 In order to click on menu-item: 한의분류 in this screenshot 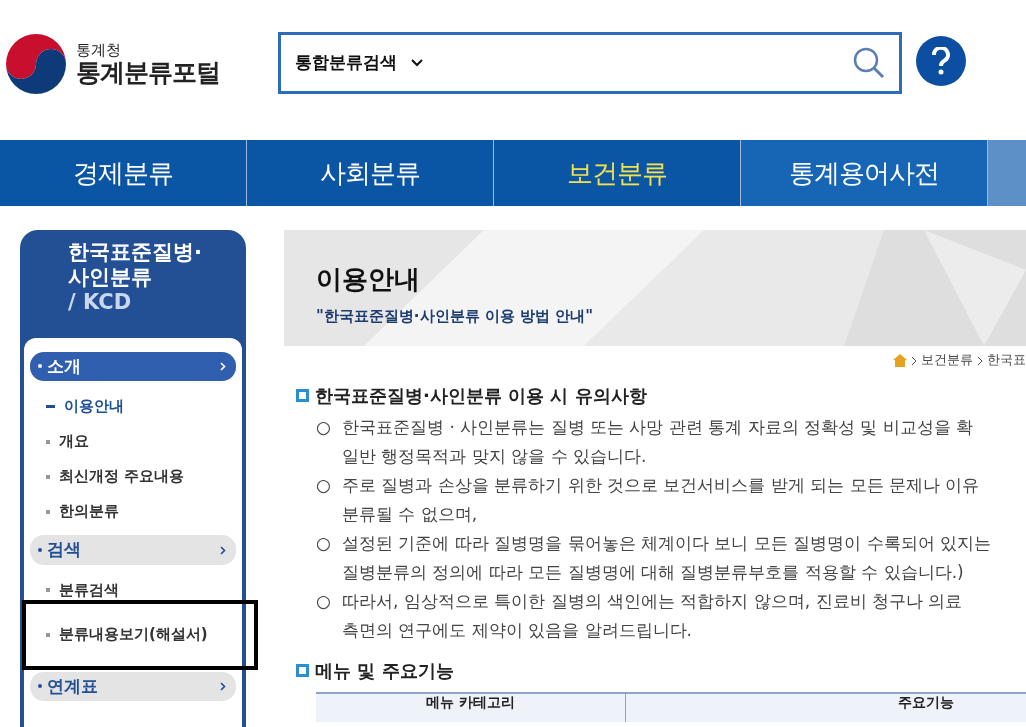, I will do `click(133, 512)`.